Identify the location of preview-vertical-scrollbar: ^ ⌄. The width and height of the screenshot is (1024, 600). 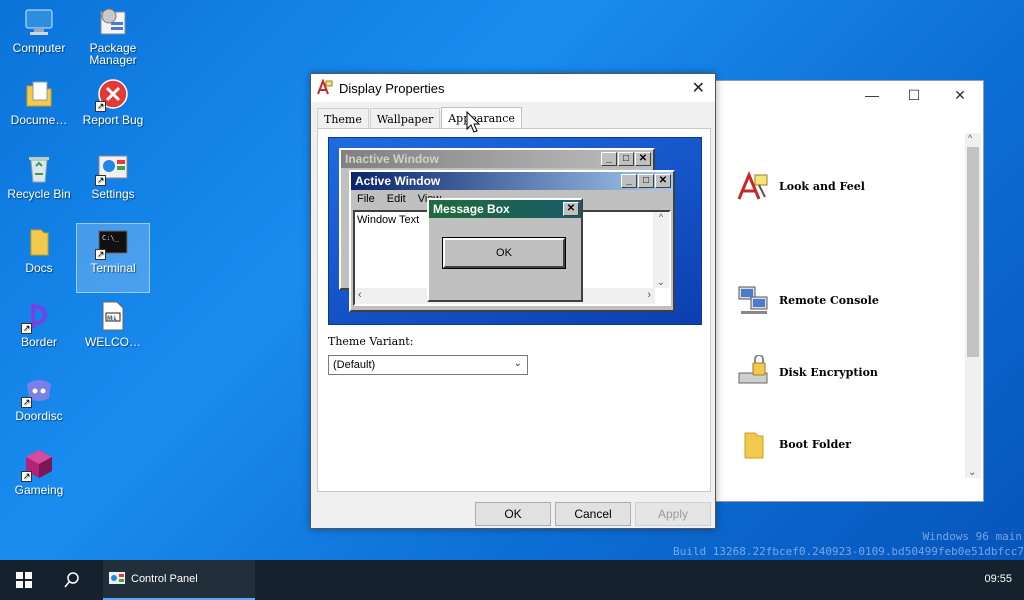
(661, 250).